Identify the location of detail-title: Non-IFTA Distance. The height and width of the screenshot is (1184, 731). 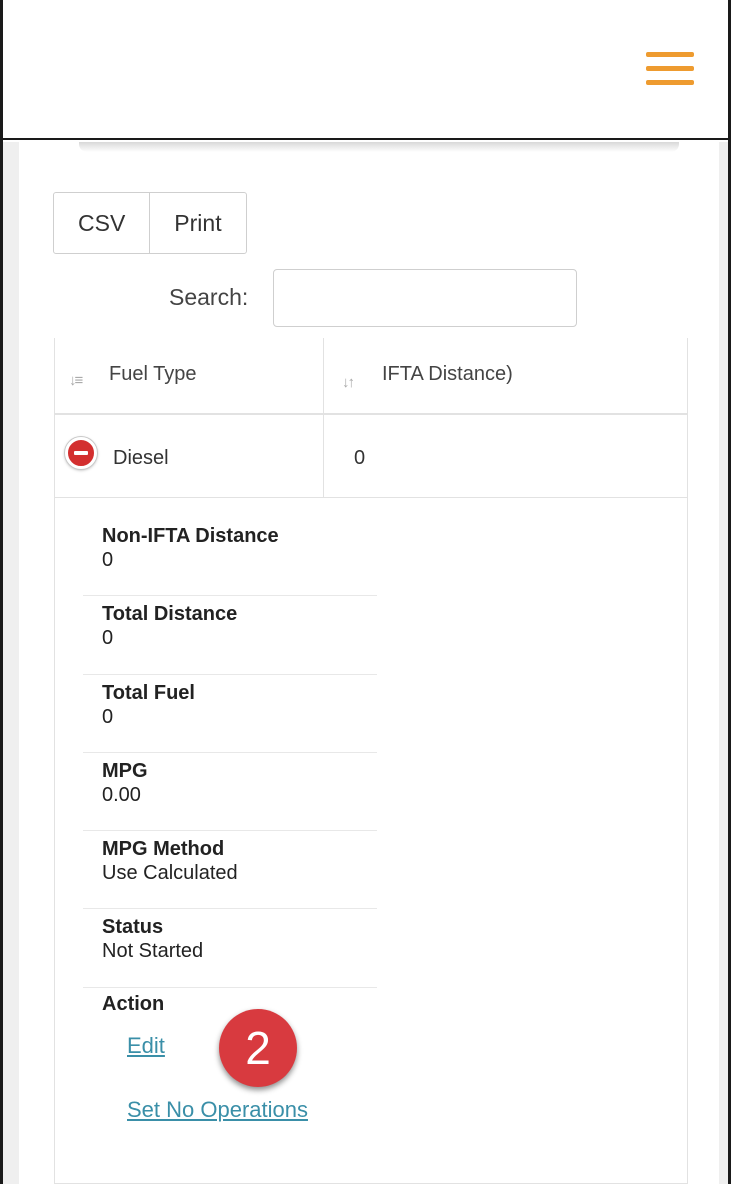
(190, 536).